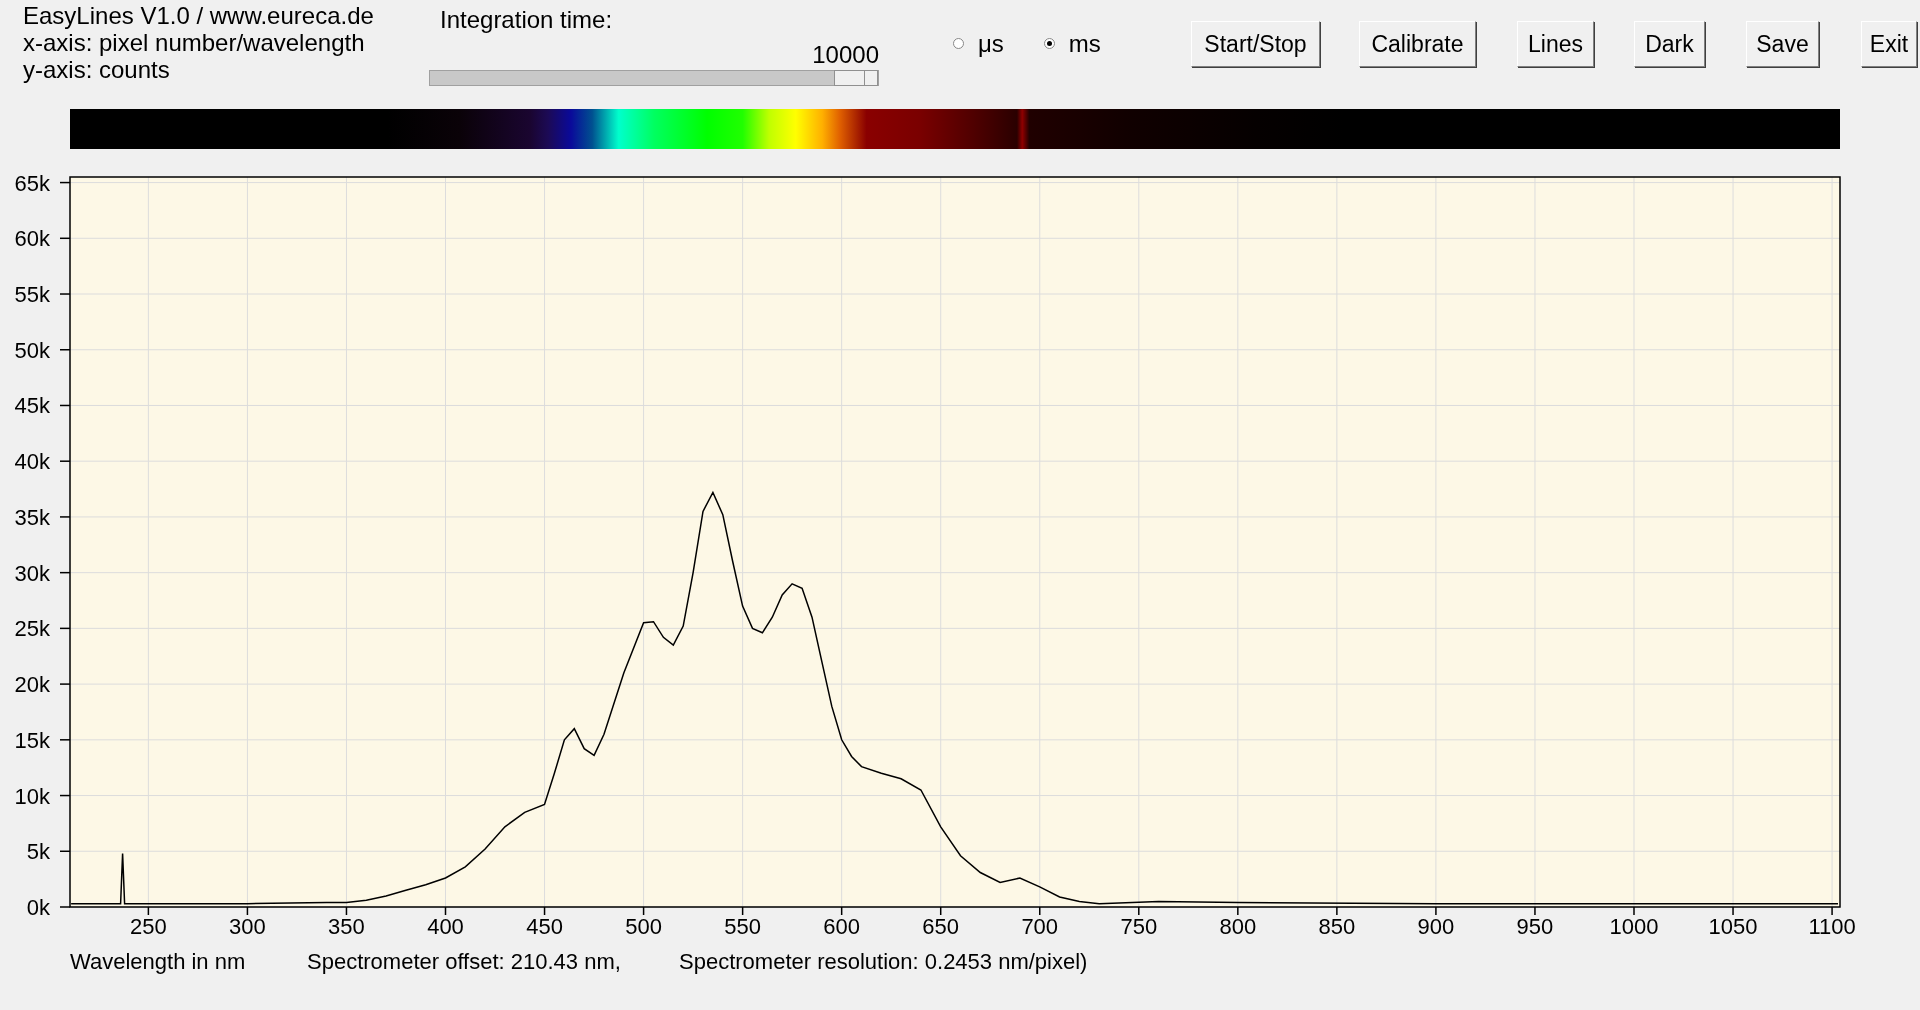 Image resolution: width=1920 pixels, height=1010 pixels. Describe the element at coordinates (32, 462) in the screenshot. I see `y-tick-label: 40k` at that location.